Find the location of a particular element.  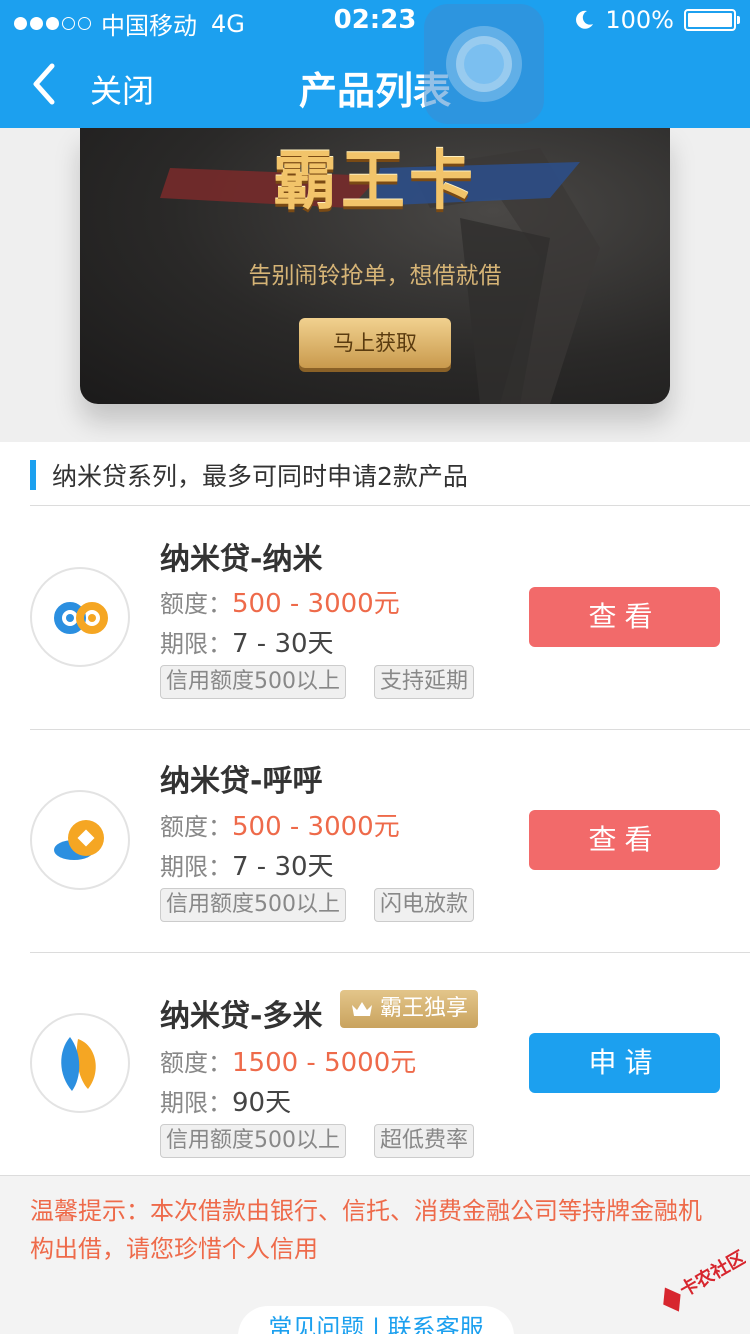

status-bar: 中国移动 4G 02:23 100% is located at coordinates (375, 20).